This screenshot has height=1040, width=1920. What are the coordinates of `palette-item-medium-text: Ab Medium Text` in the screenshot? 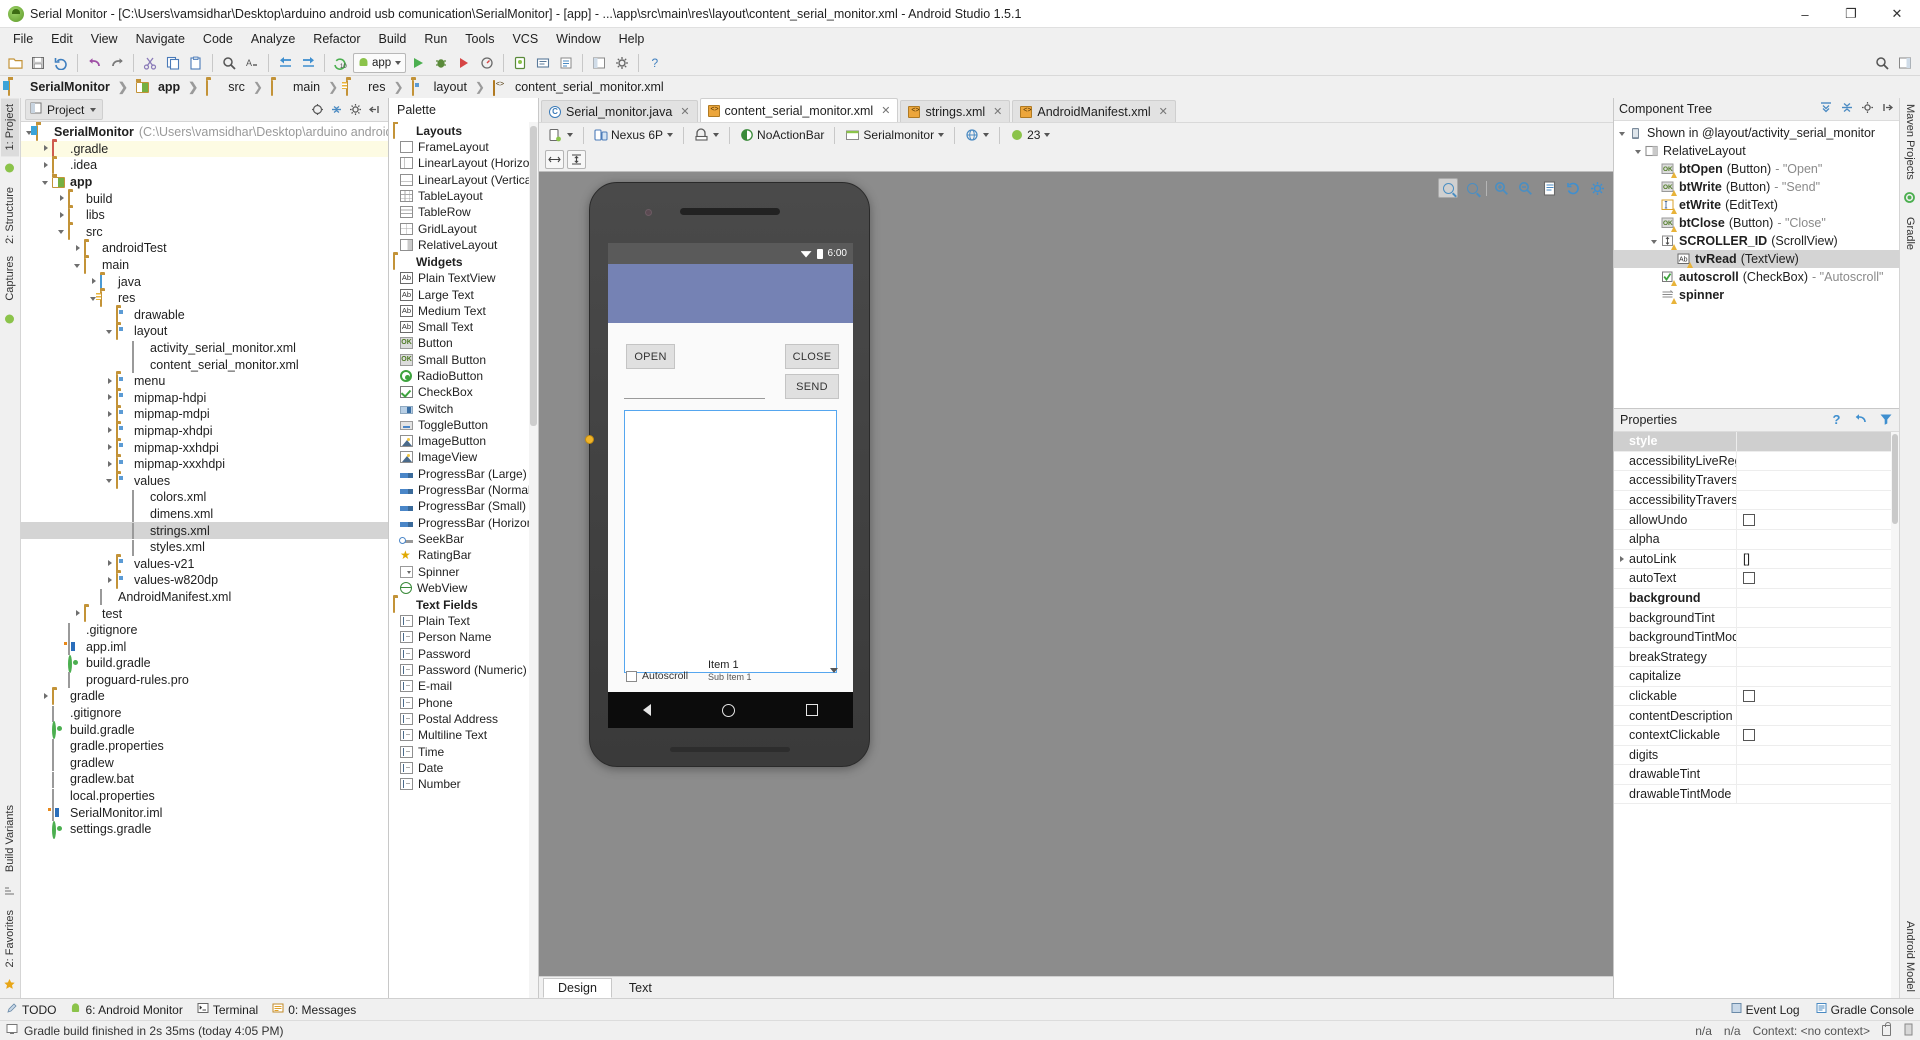 It's located at (463, 311).